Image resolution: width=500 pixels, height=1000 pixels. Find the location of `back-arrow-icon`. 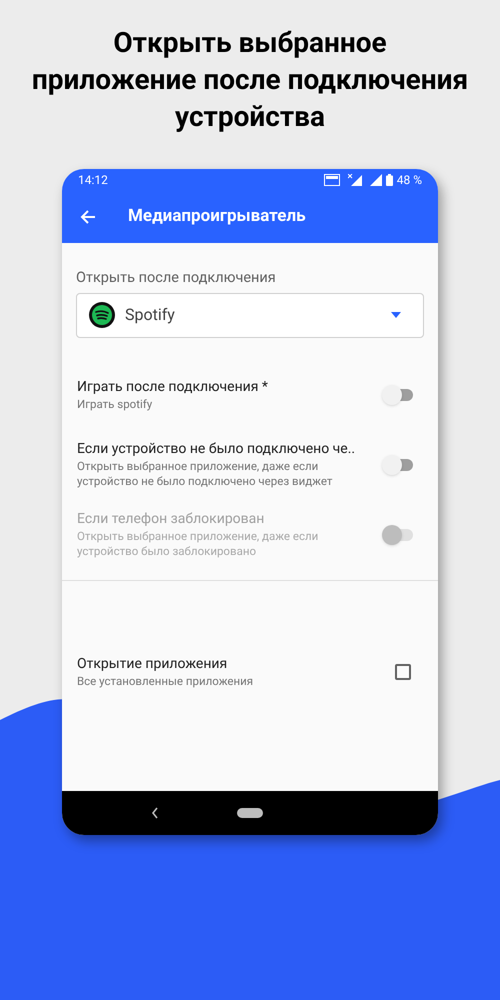

back-arrow-icon is located at coordinates (88, 217).